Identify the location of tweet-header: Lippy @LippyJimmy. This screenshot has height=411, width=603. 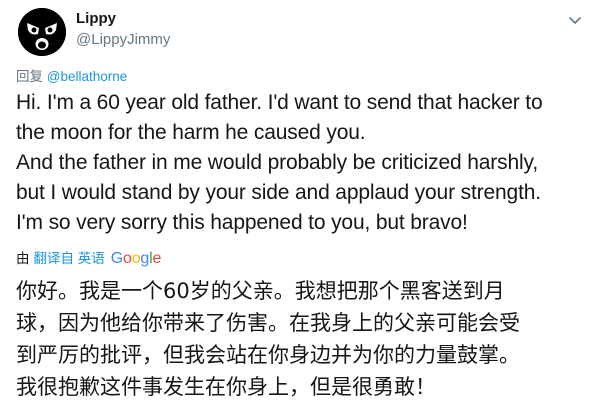
(301, 34).